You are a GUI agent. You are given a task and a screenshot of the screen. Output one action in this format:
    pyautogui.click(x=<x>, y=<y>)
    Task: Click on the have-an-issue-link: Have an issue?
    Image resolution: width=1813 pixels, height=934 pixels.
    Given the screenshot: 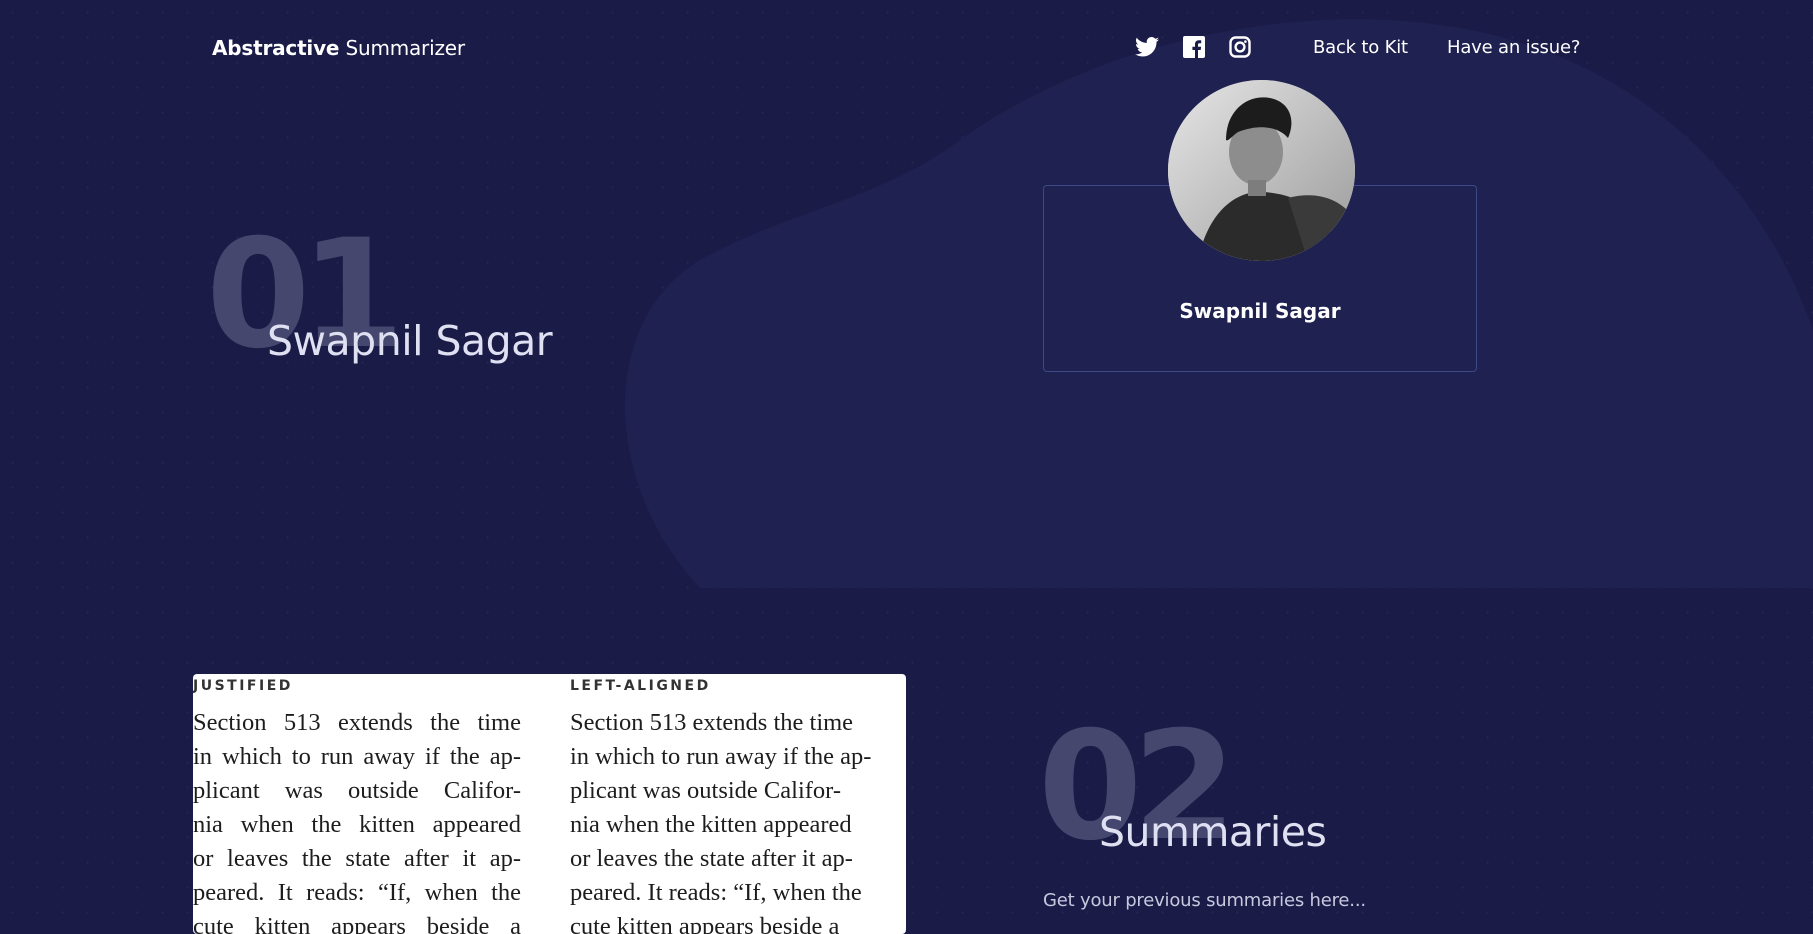 What is the action you would take?
    pyautogui.click(x=1513, y=47)
    